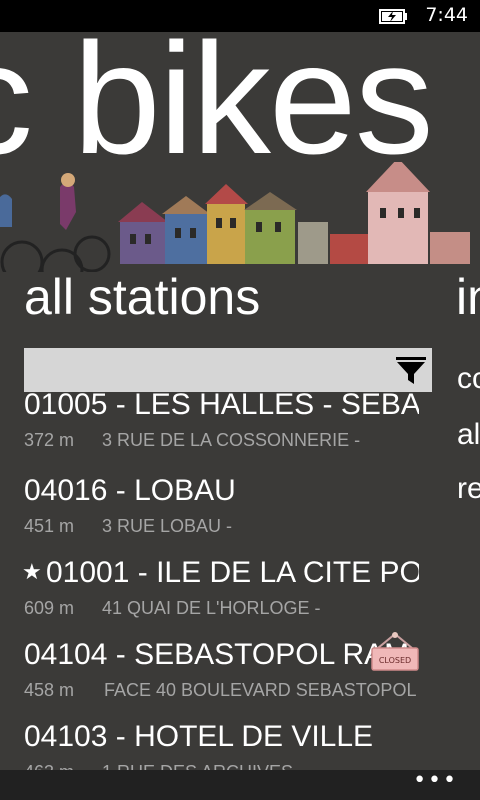 The width and height of the screenshot is (480, 800). I want to click on closed-sign-label: CLOSED, so click(395, 660).